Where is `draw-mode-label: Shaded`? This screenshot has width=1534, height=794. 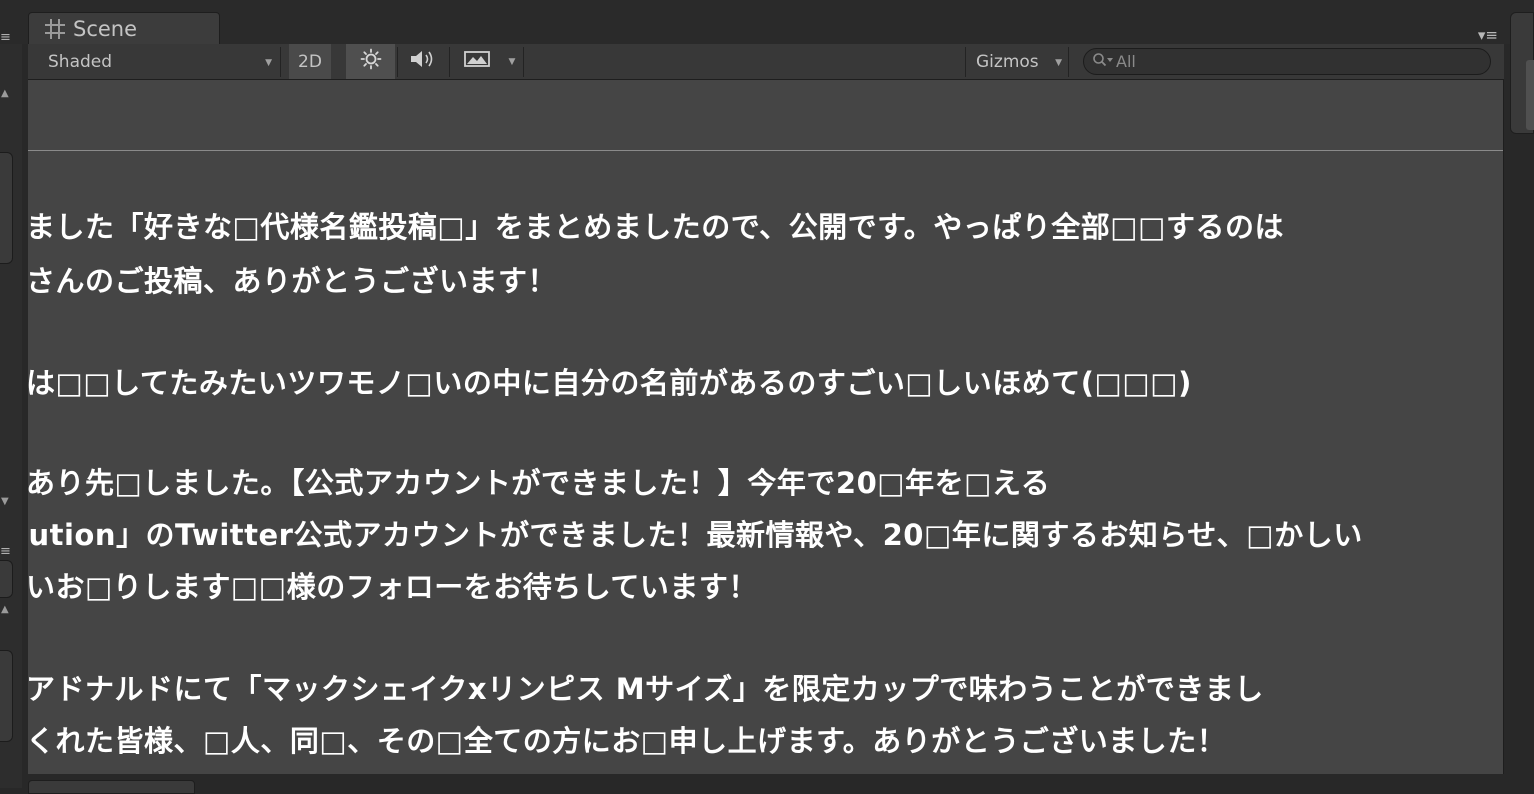 draw-mode-label: Shaded is located at coordinates (80, 61).